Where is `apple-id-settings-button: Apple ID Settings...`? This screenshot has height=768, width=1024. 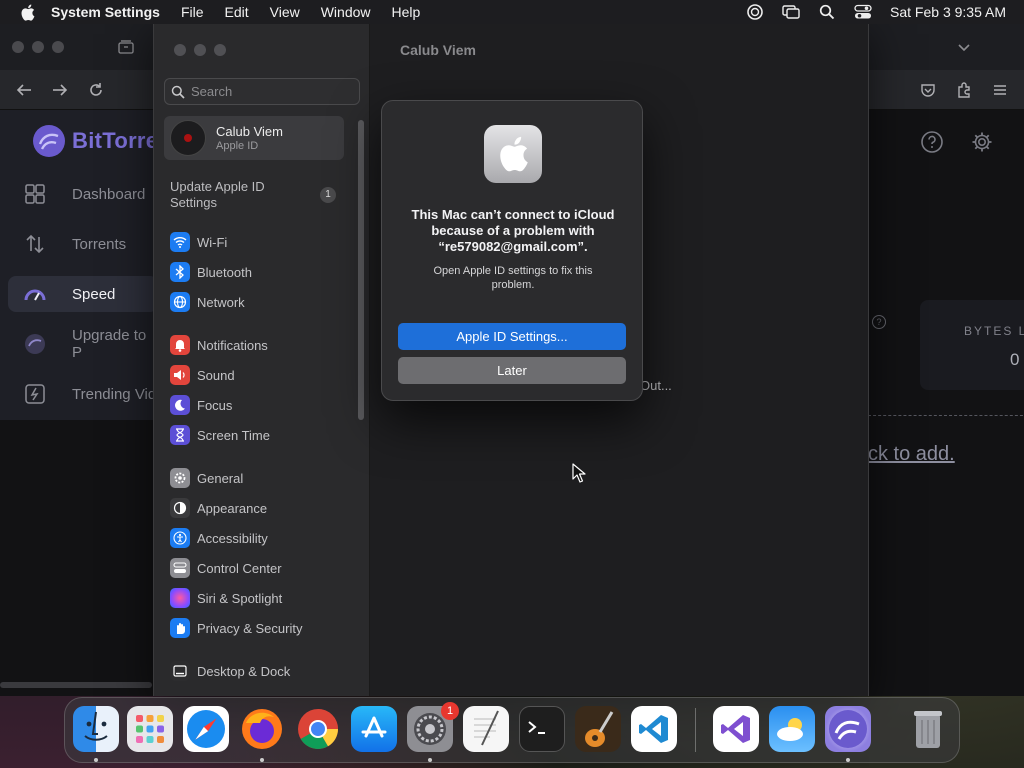
apple-id-settings-button: Apple ID Settings... is located at coordinates (512, 336).